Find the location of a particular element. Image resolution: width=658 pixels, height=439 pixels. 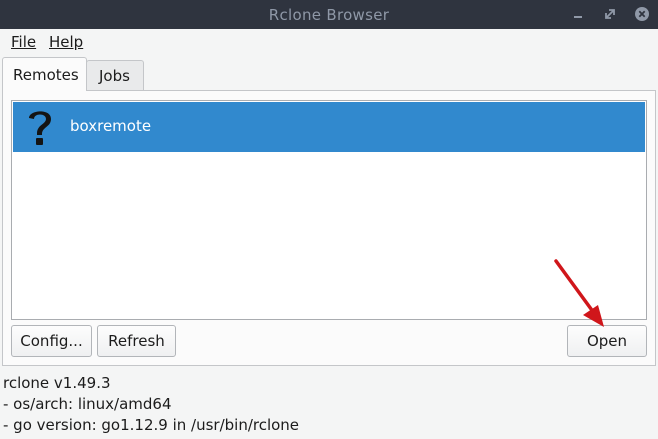

title-bar: Rclone Browser is located at coordinates (329, 14).